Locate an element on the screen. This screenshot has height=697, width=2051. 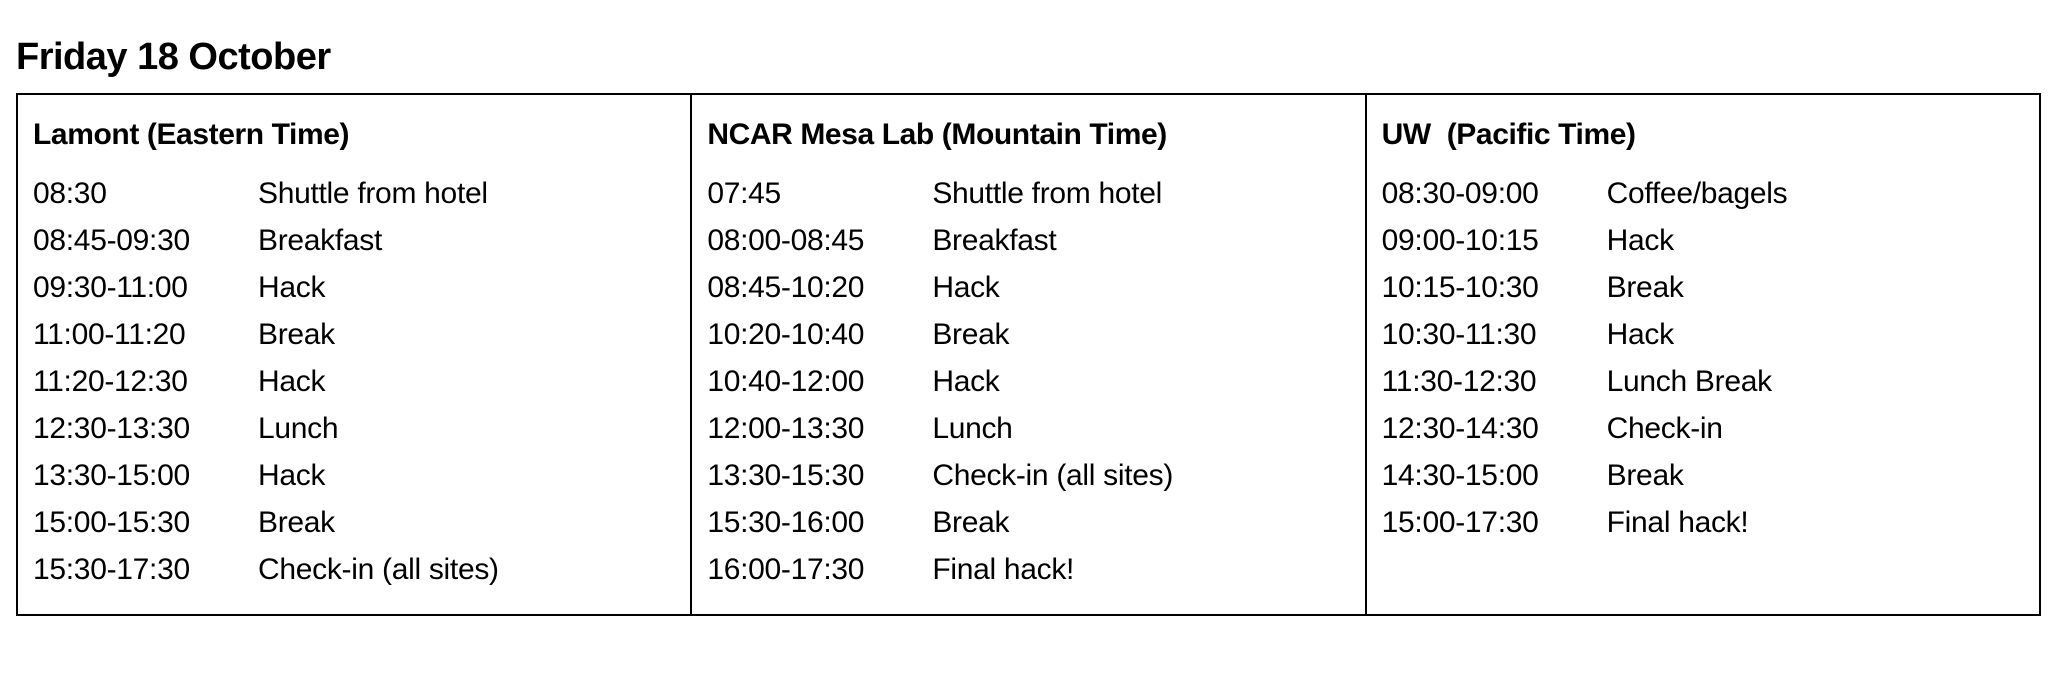
schedule-row: 08:00-08:45 Breakfast is located at coordinates (1035, 240).